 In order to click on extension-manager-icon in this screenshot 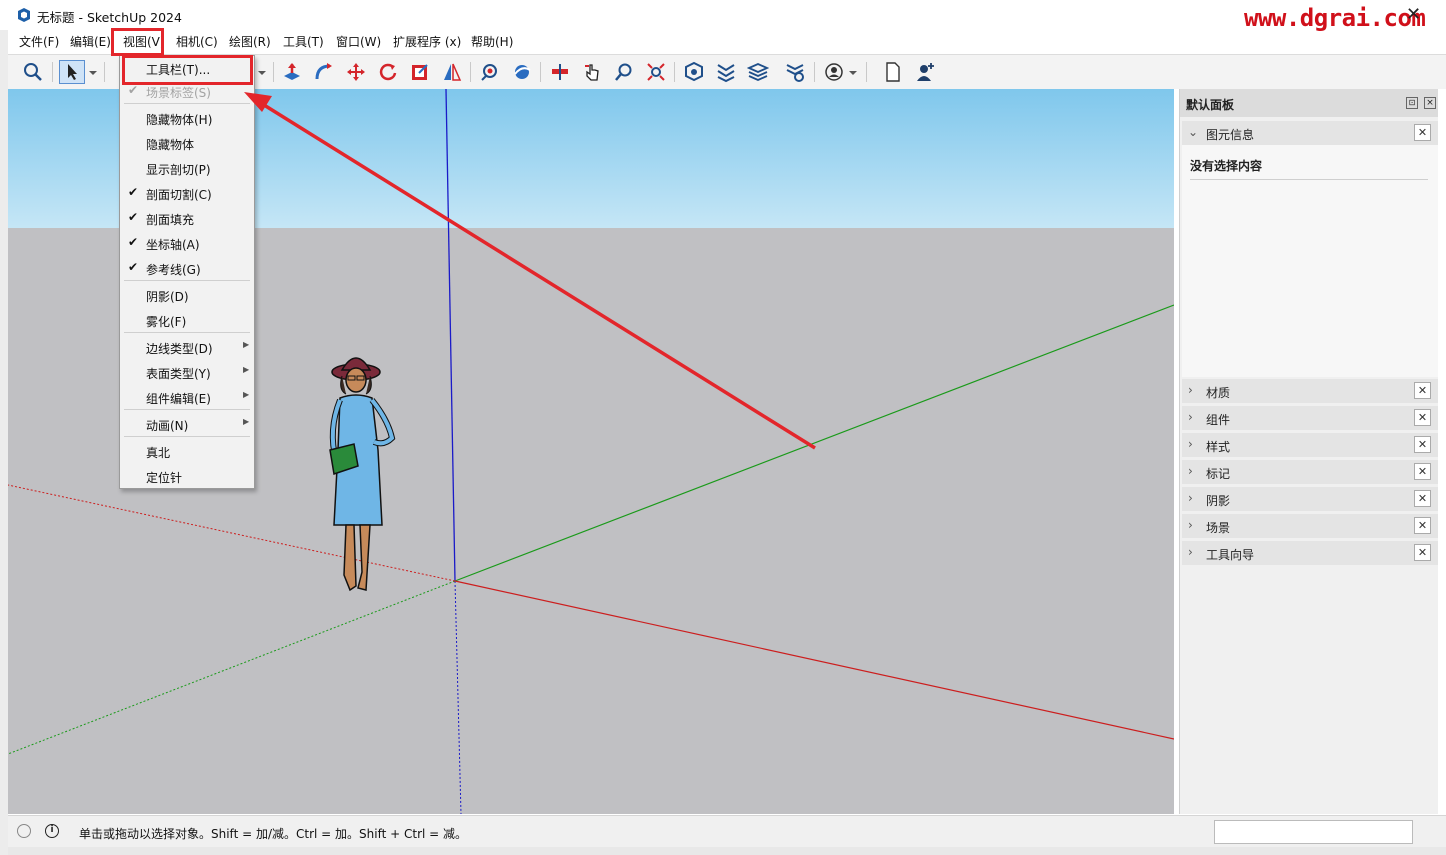, I will do `click(795, 72)`.